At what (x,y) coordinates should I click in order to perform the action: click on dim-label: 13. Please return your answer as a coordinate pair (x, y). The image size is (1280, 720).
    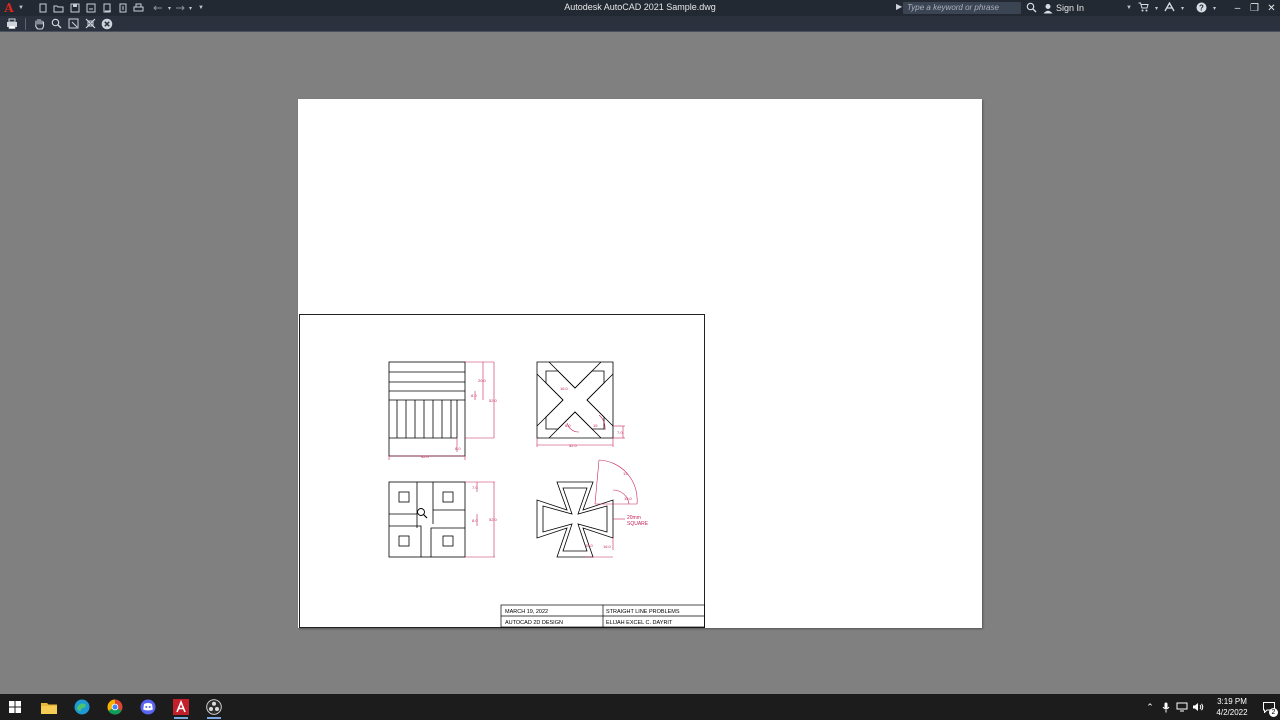
    Looking at the image, I should click on (625, 473).